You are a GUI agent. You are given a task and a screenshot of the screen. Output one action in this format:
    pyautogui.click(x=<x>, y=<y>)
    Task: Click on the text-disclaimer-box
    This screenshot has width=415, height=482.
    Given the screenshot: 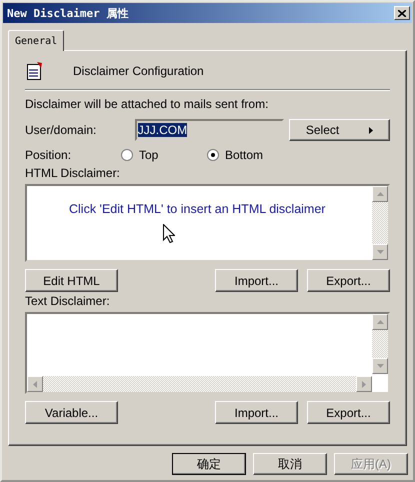 What is the action you would take?
    pyautogui.click(x=207, y=353)
    